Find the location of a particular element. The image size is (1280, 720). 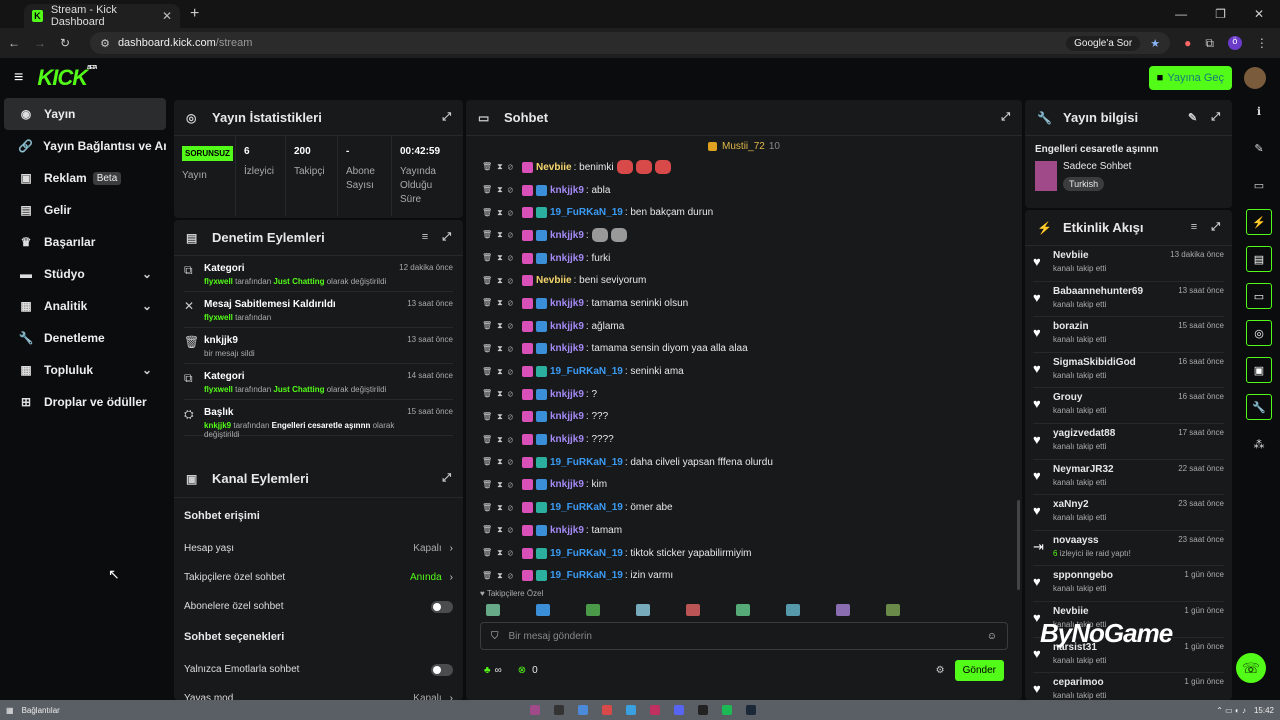

chat-message: 🗑⧗⊘ knkjjk9: tamam is located at coordinates (744, 530).